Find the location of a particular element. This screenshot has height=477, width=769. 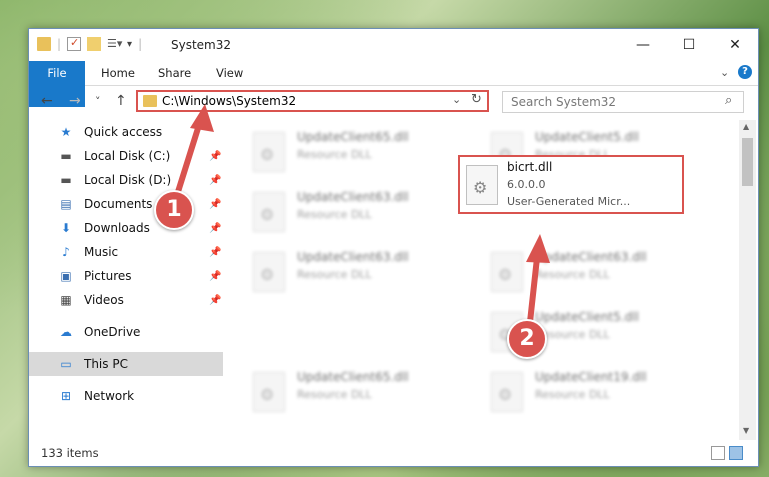

drive-icon: ▬ is located at coordinates (66, 180).